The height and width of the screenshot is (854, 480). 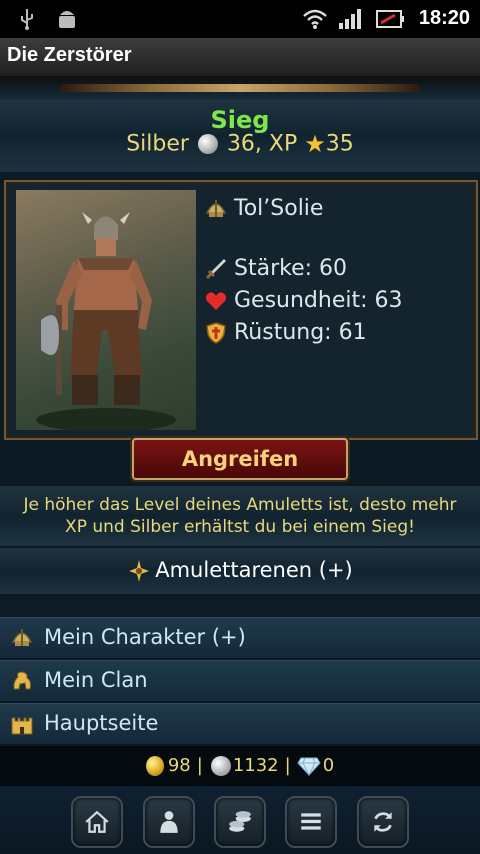 What do you see at coordinates (328, 765) in the screenshot?
I see `diamond-amount: 0` at bounding box center [328, 765].